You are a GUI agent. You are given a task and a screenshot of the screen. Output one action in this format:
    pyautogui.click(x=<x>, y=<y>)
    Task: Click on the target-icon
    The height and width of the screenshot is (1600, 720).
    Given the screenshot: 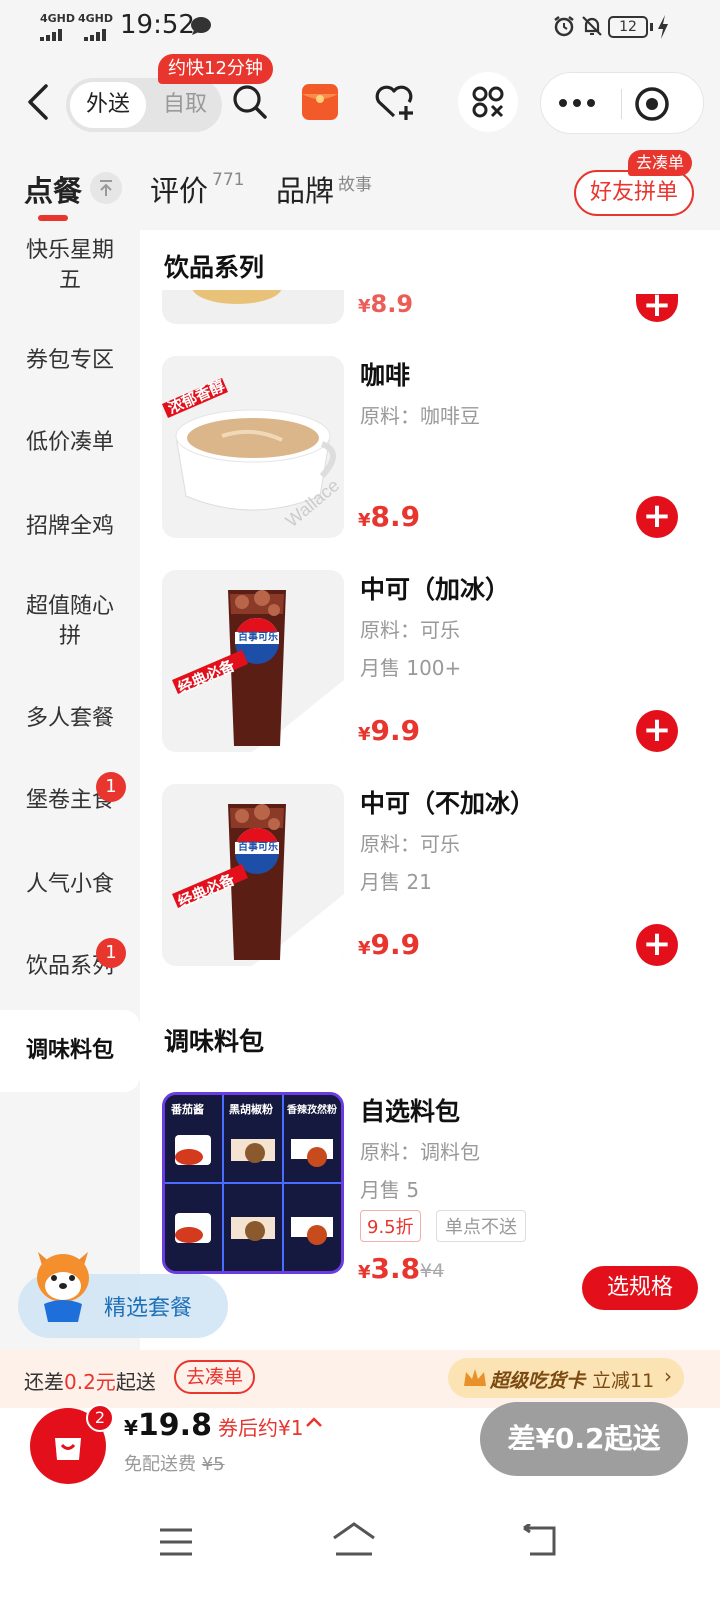 What is the action you would take?
    pyautogui.click(x=652, y=106)
    